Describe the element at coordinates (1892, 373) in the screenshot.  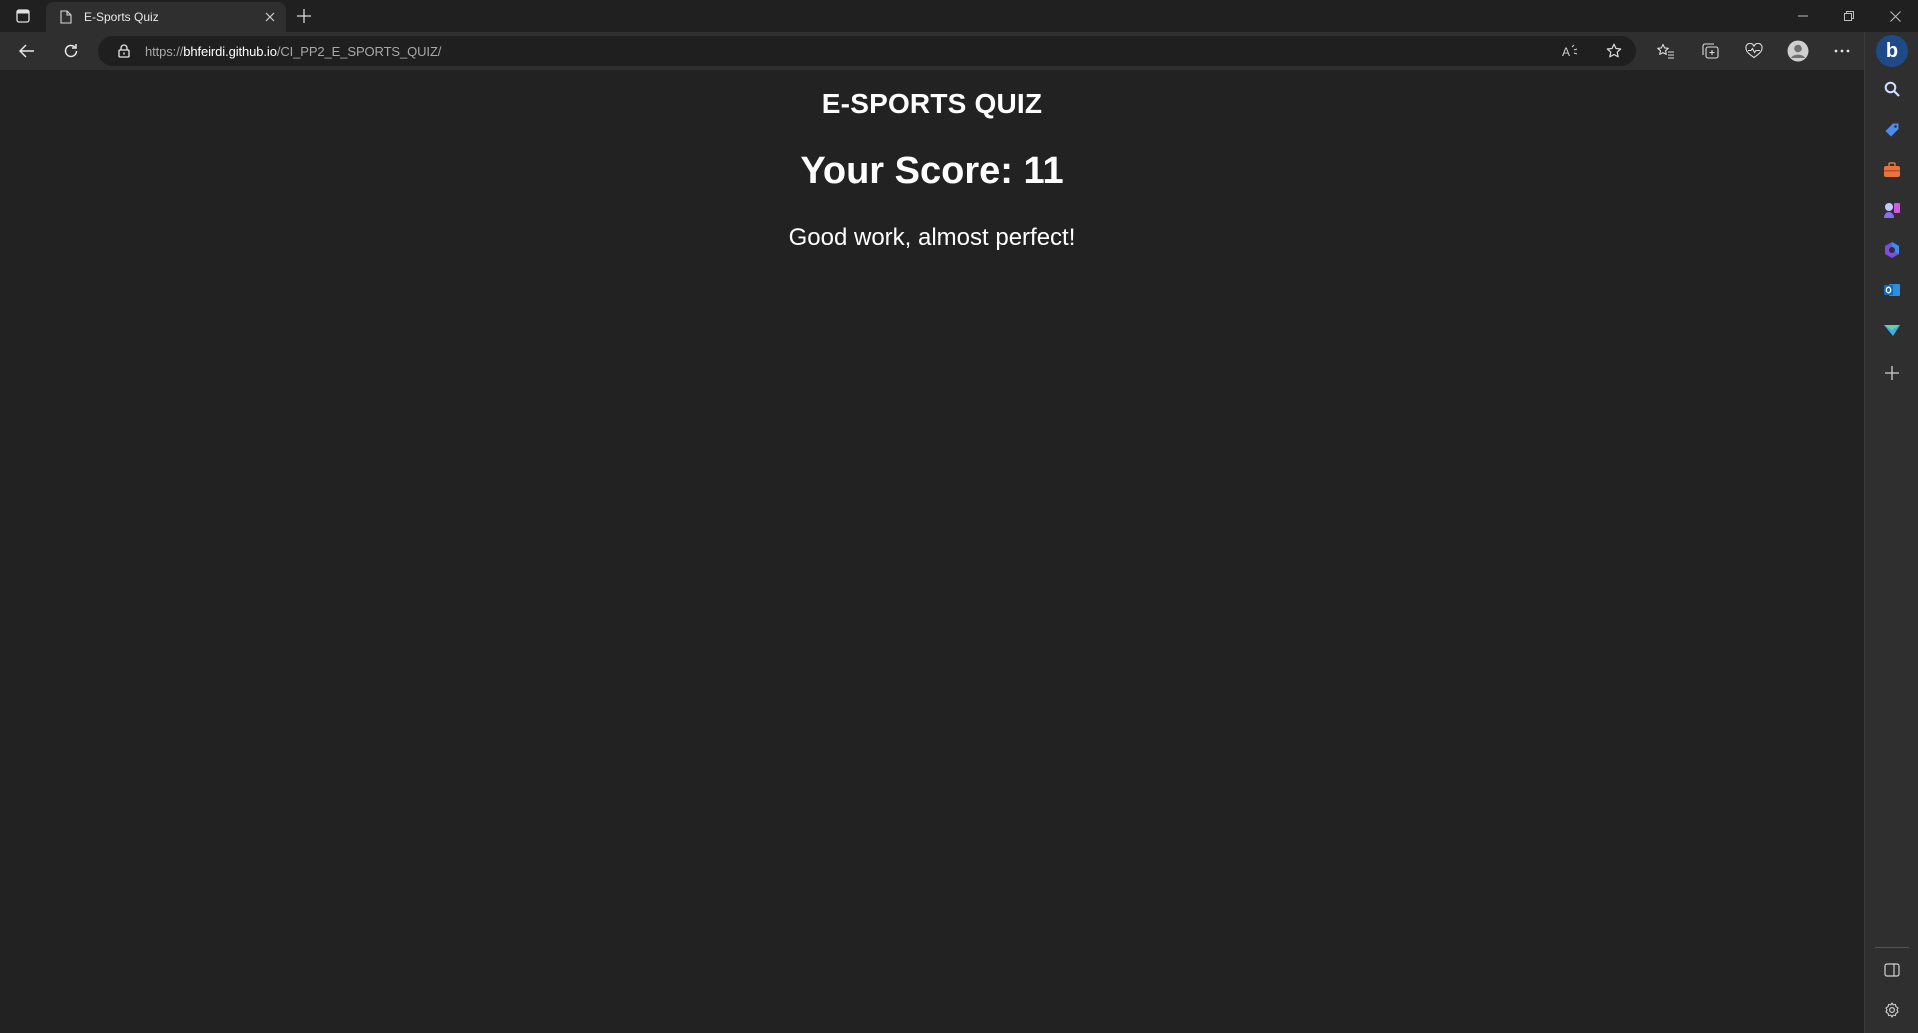
I see `add-icon` at that location.